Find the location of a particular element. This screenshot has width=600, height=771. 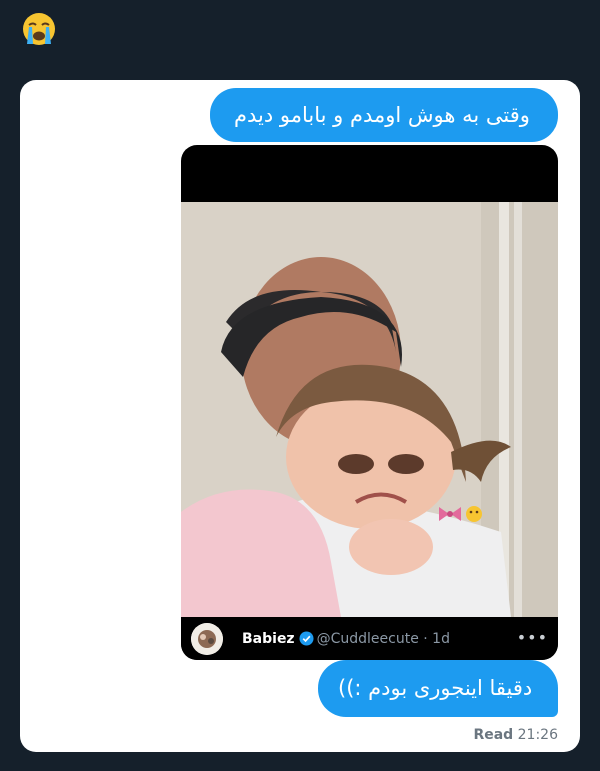

tweet-author-bar: Babiez @Cuddleecute · 1d ••• is located at coordinates (369, 638).